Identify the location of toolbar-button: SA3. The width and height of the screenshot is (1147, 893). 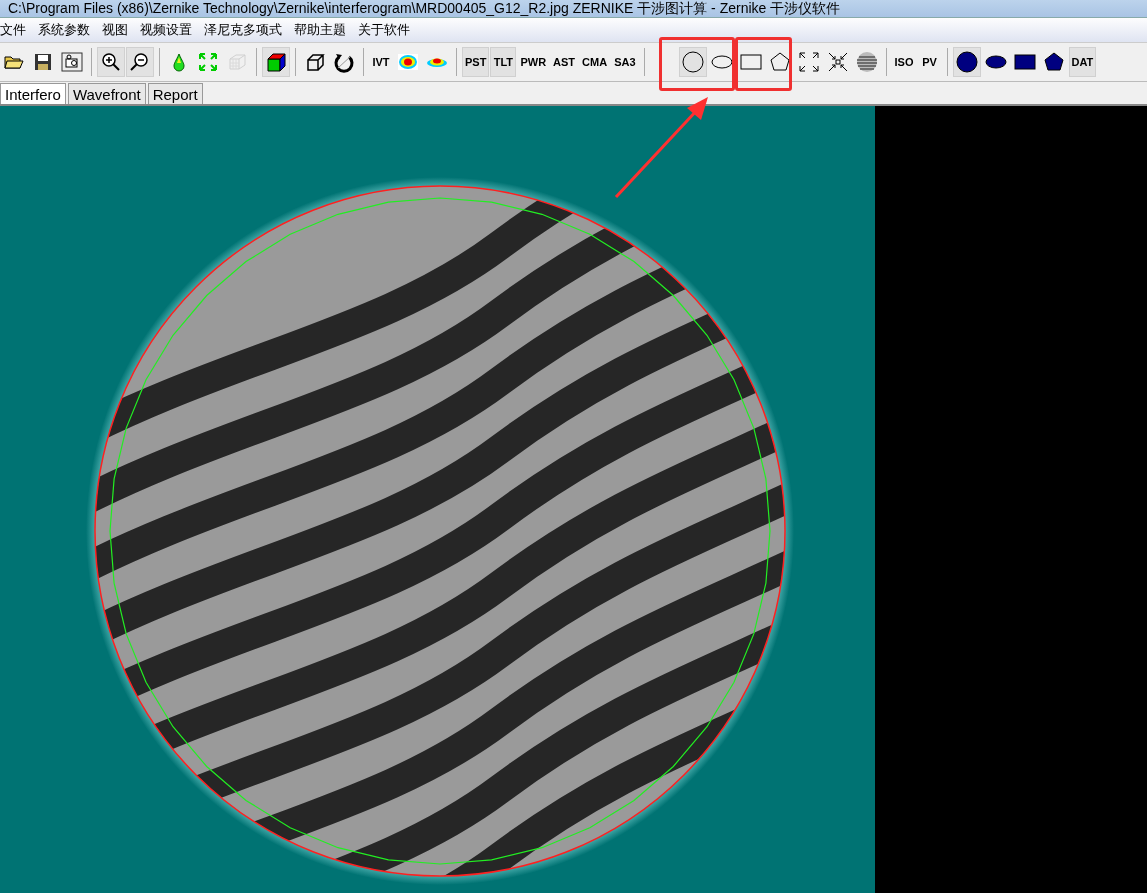
(625, 62).